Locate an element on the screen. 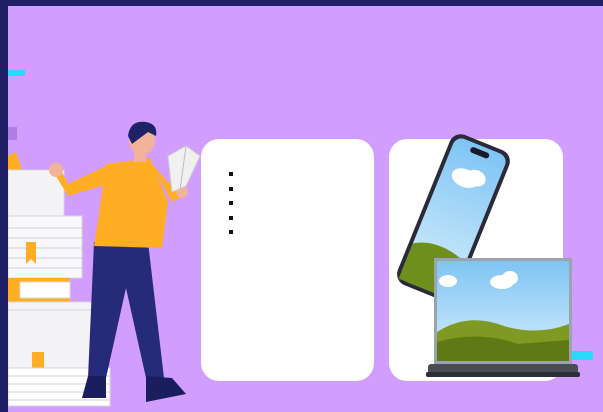 The width and height of the screenshot is (603, 412). bullet-list is located at coordinates (234, 203).